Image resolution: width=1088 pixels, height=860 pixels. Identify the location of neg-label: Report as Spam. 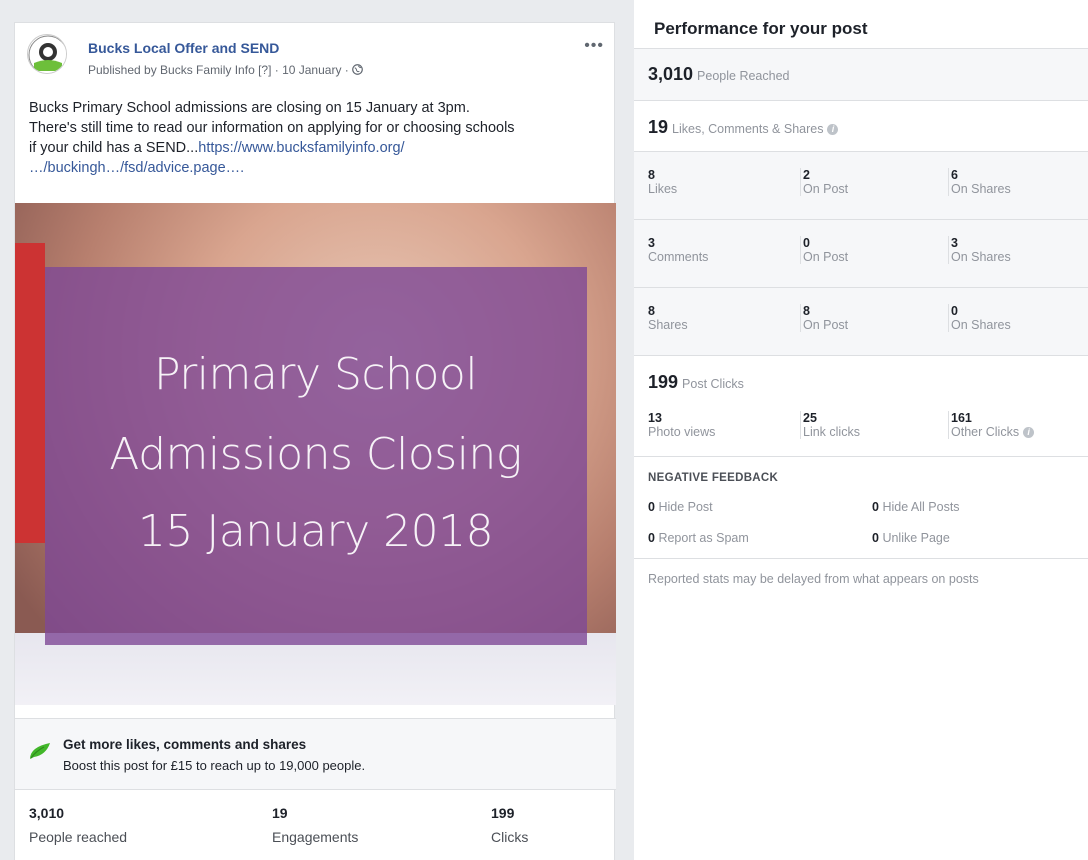
(703, 538).